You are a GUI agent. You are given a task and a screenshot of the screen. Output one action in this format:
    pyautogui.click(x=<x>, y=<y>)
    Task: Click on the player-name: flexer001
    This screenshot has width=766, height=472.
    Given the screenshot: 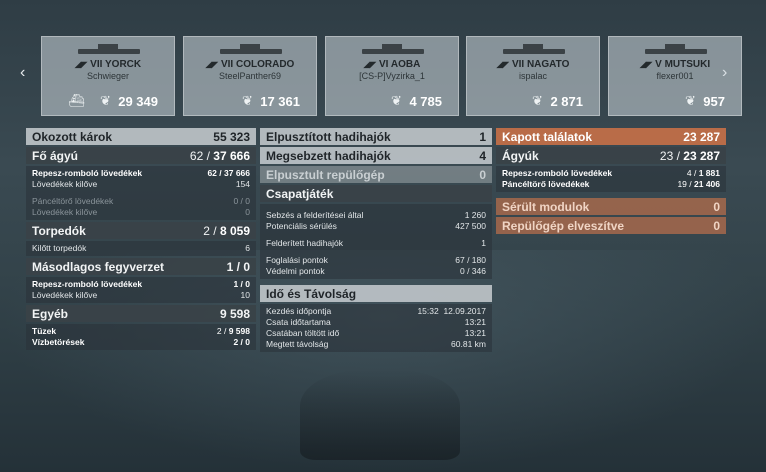 What is the action you would take?
    pyautogui.click(x=675, y=76)
    